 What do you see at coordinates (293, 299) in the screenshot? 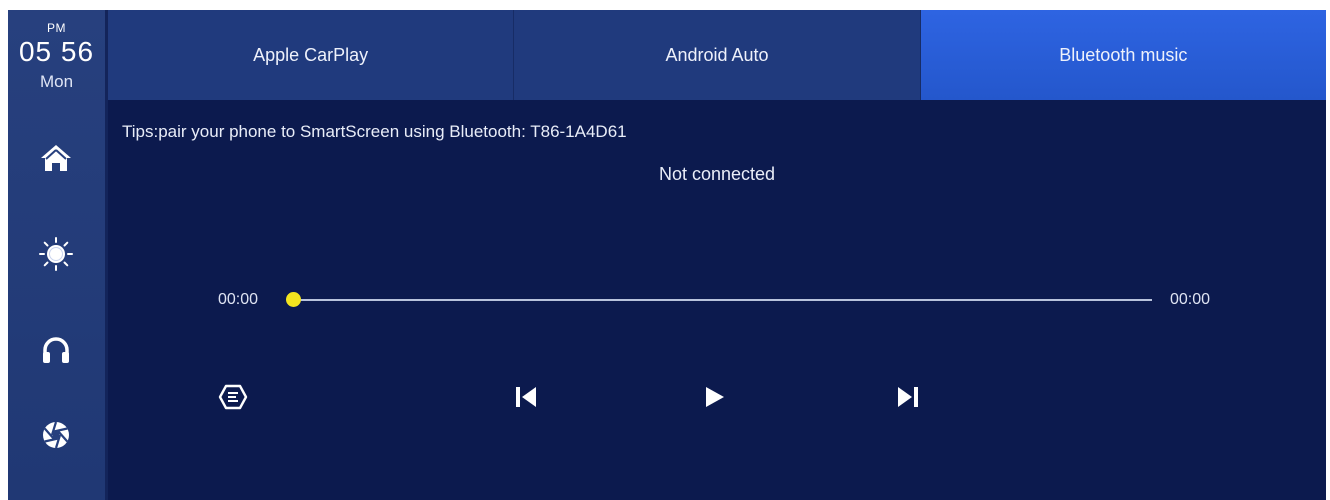
I see `progress-knob` at bounding box center [293, 299].